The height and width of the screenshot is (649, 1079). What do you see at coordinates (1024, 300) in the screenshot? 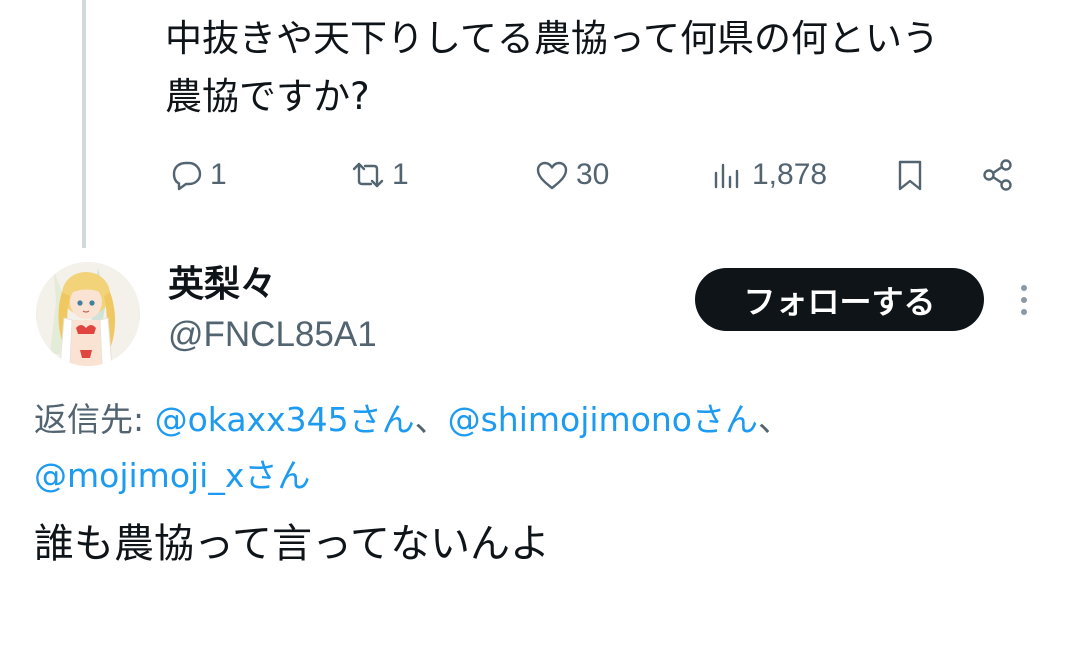
I see `more-options-icon` at bounding box center [1024, 300].